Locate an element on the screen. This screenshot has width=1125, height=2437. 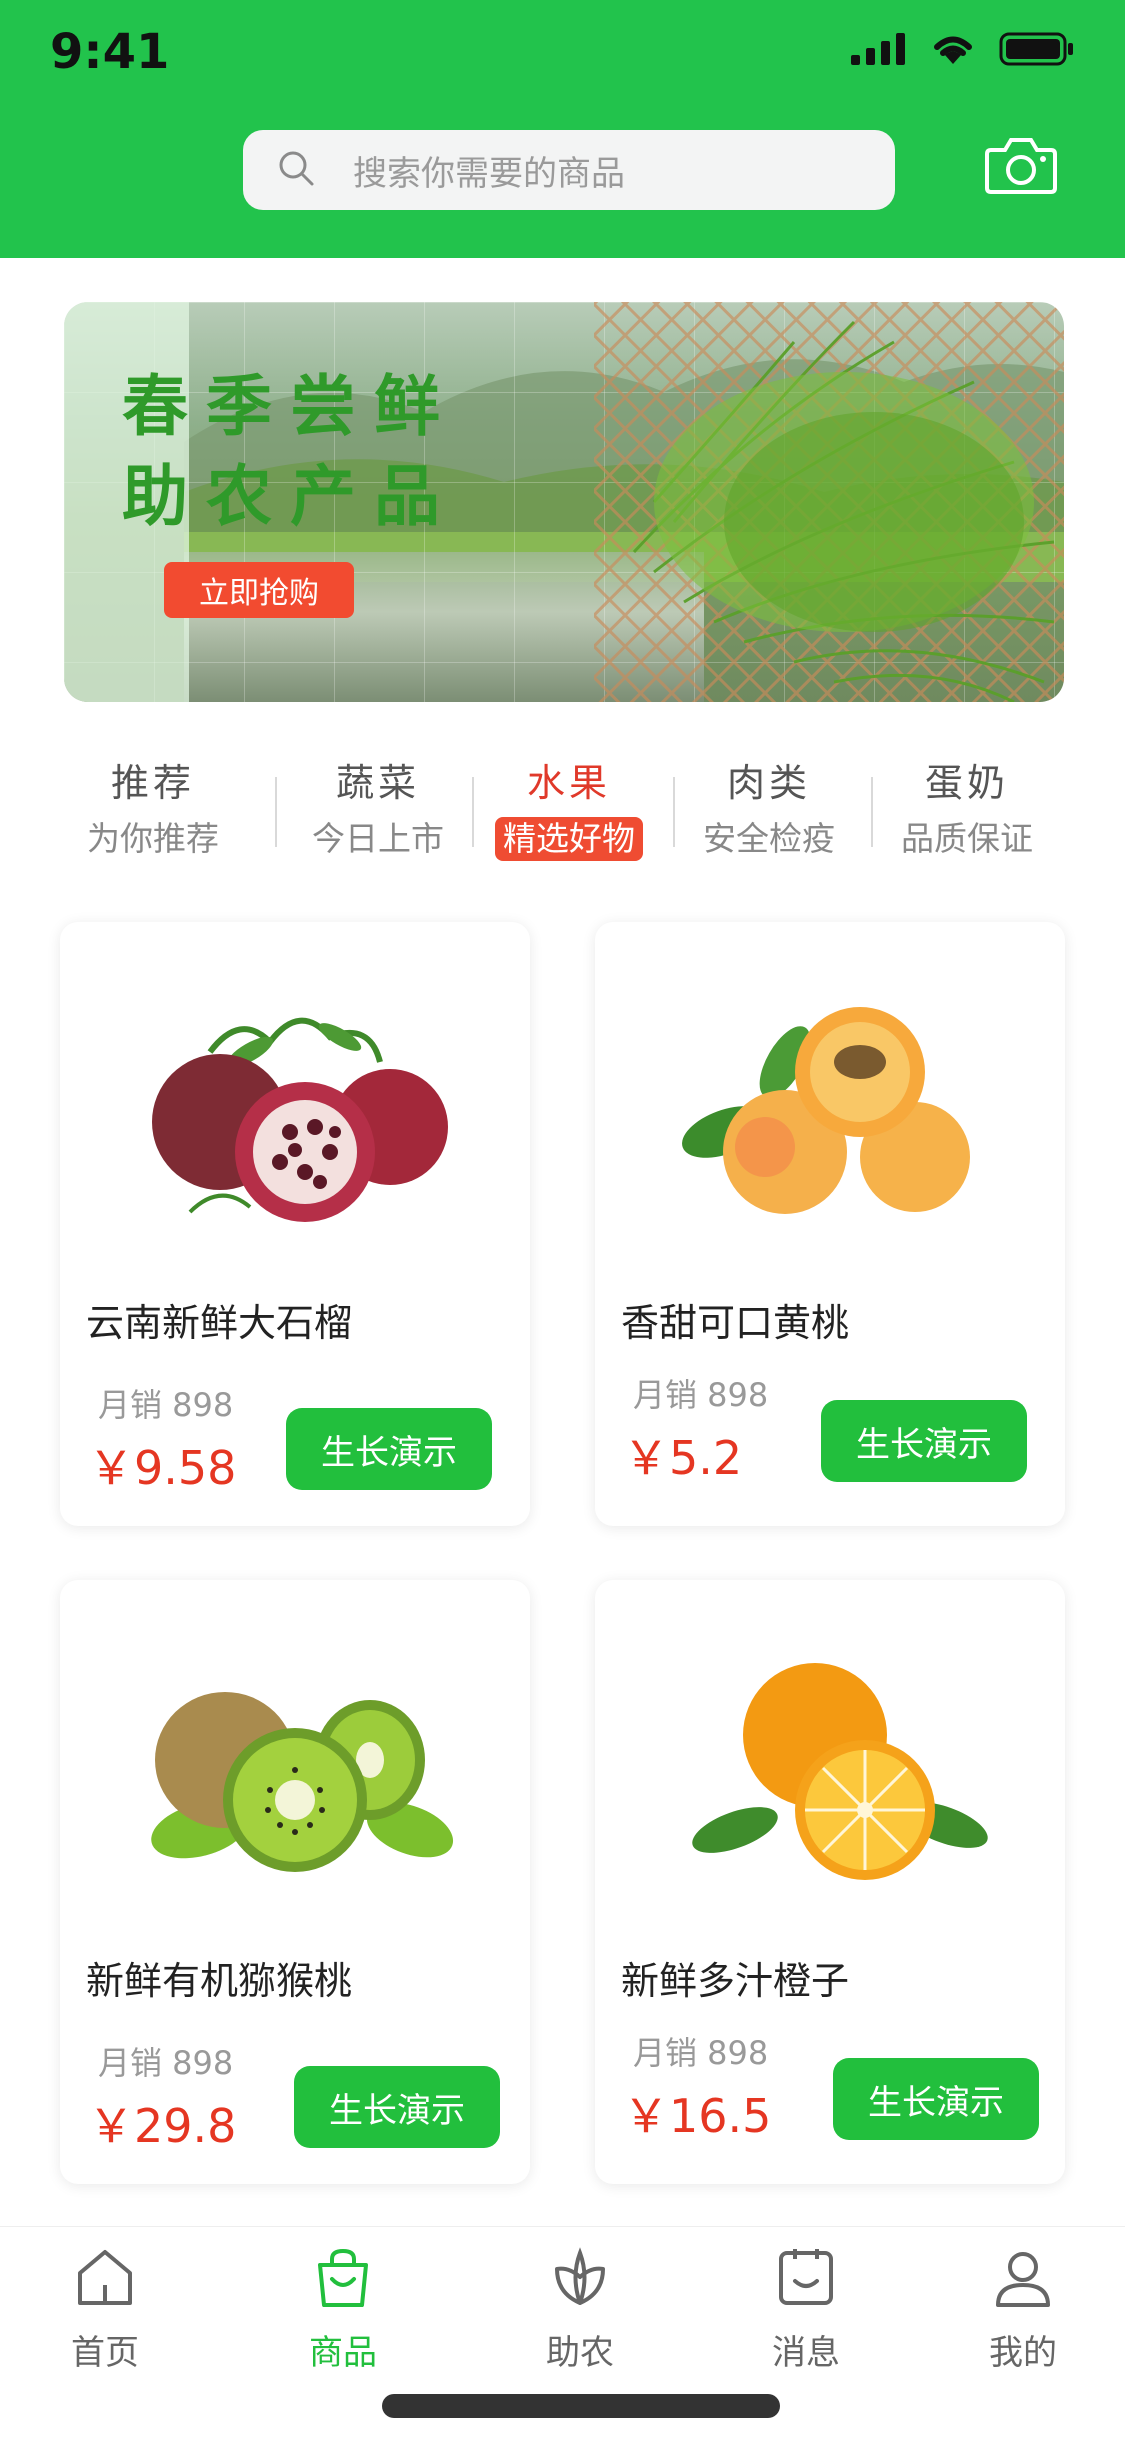
orange-icon is located at coordinates (840, 1771).